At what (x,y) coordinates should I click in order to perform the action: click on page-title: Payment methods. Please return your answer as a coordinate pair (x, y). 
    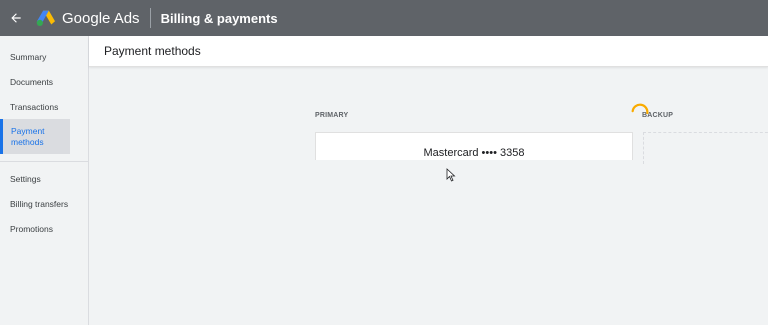
    Looking at the image, I should click on (152, 51).